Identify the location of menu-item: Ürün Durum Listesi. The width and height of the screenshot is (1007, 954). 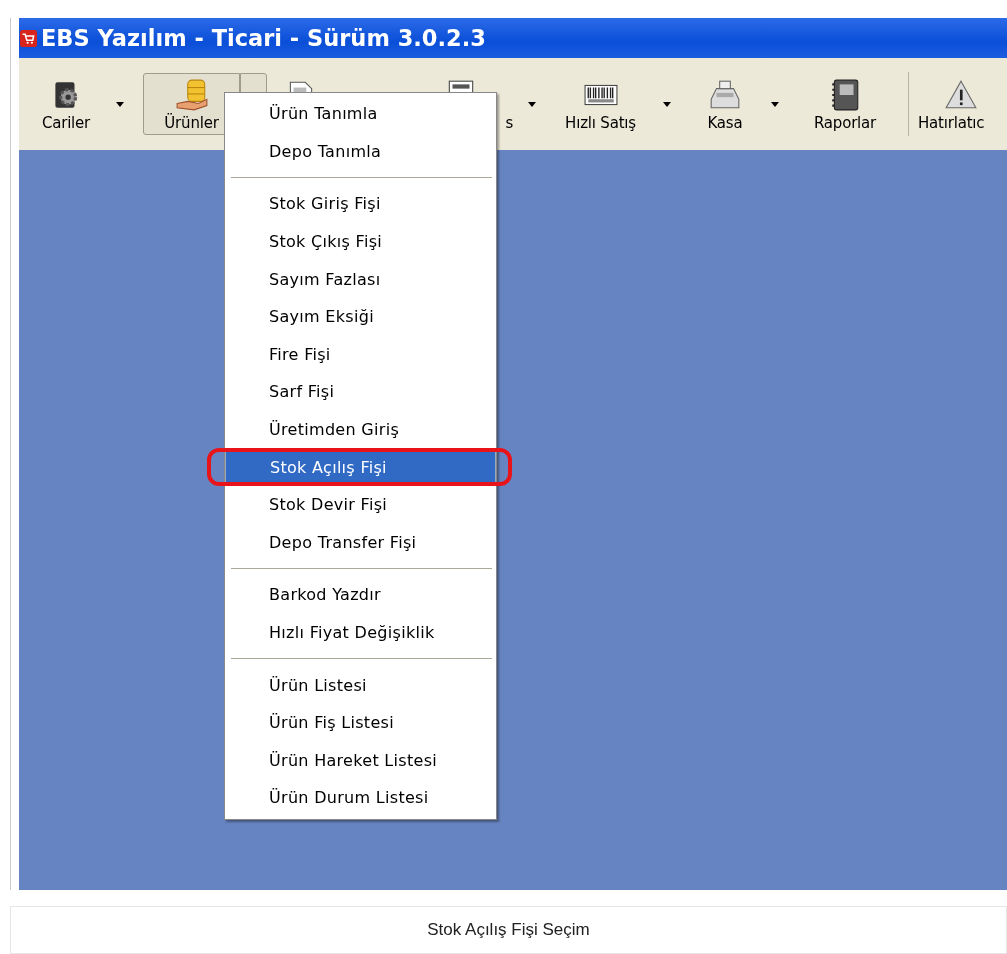
(360, 798).